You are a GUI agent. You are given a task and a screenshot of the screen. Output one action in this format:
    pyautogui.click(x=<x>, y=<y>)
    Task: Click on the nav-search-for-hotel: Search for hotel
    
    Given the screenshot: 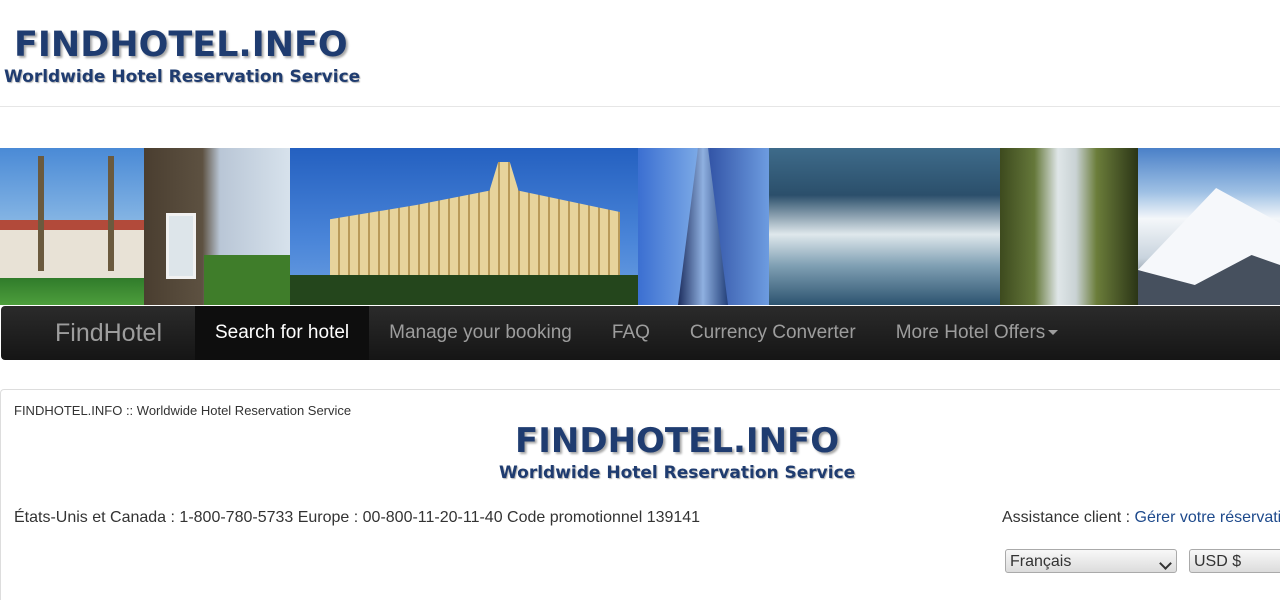 What is the action you would take?
    pyautogui.click(x=282, y=333)
    